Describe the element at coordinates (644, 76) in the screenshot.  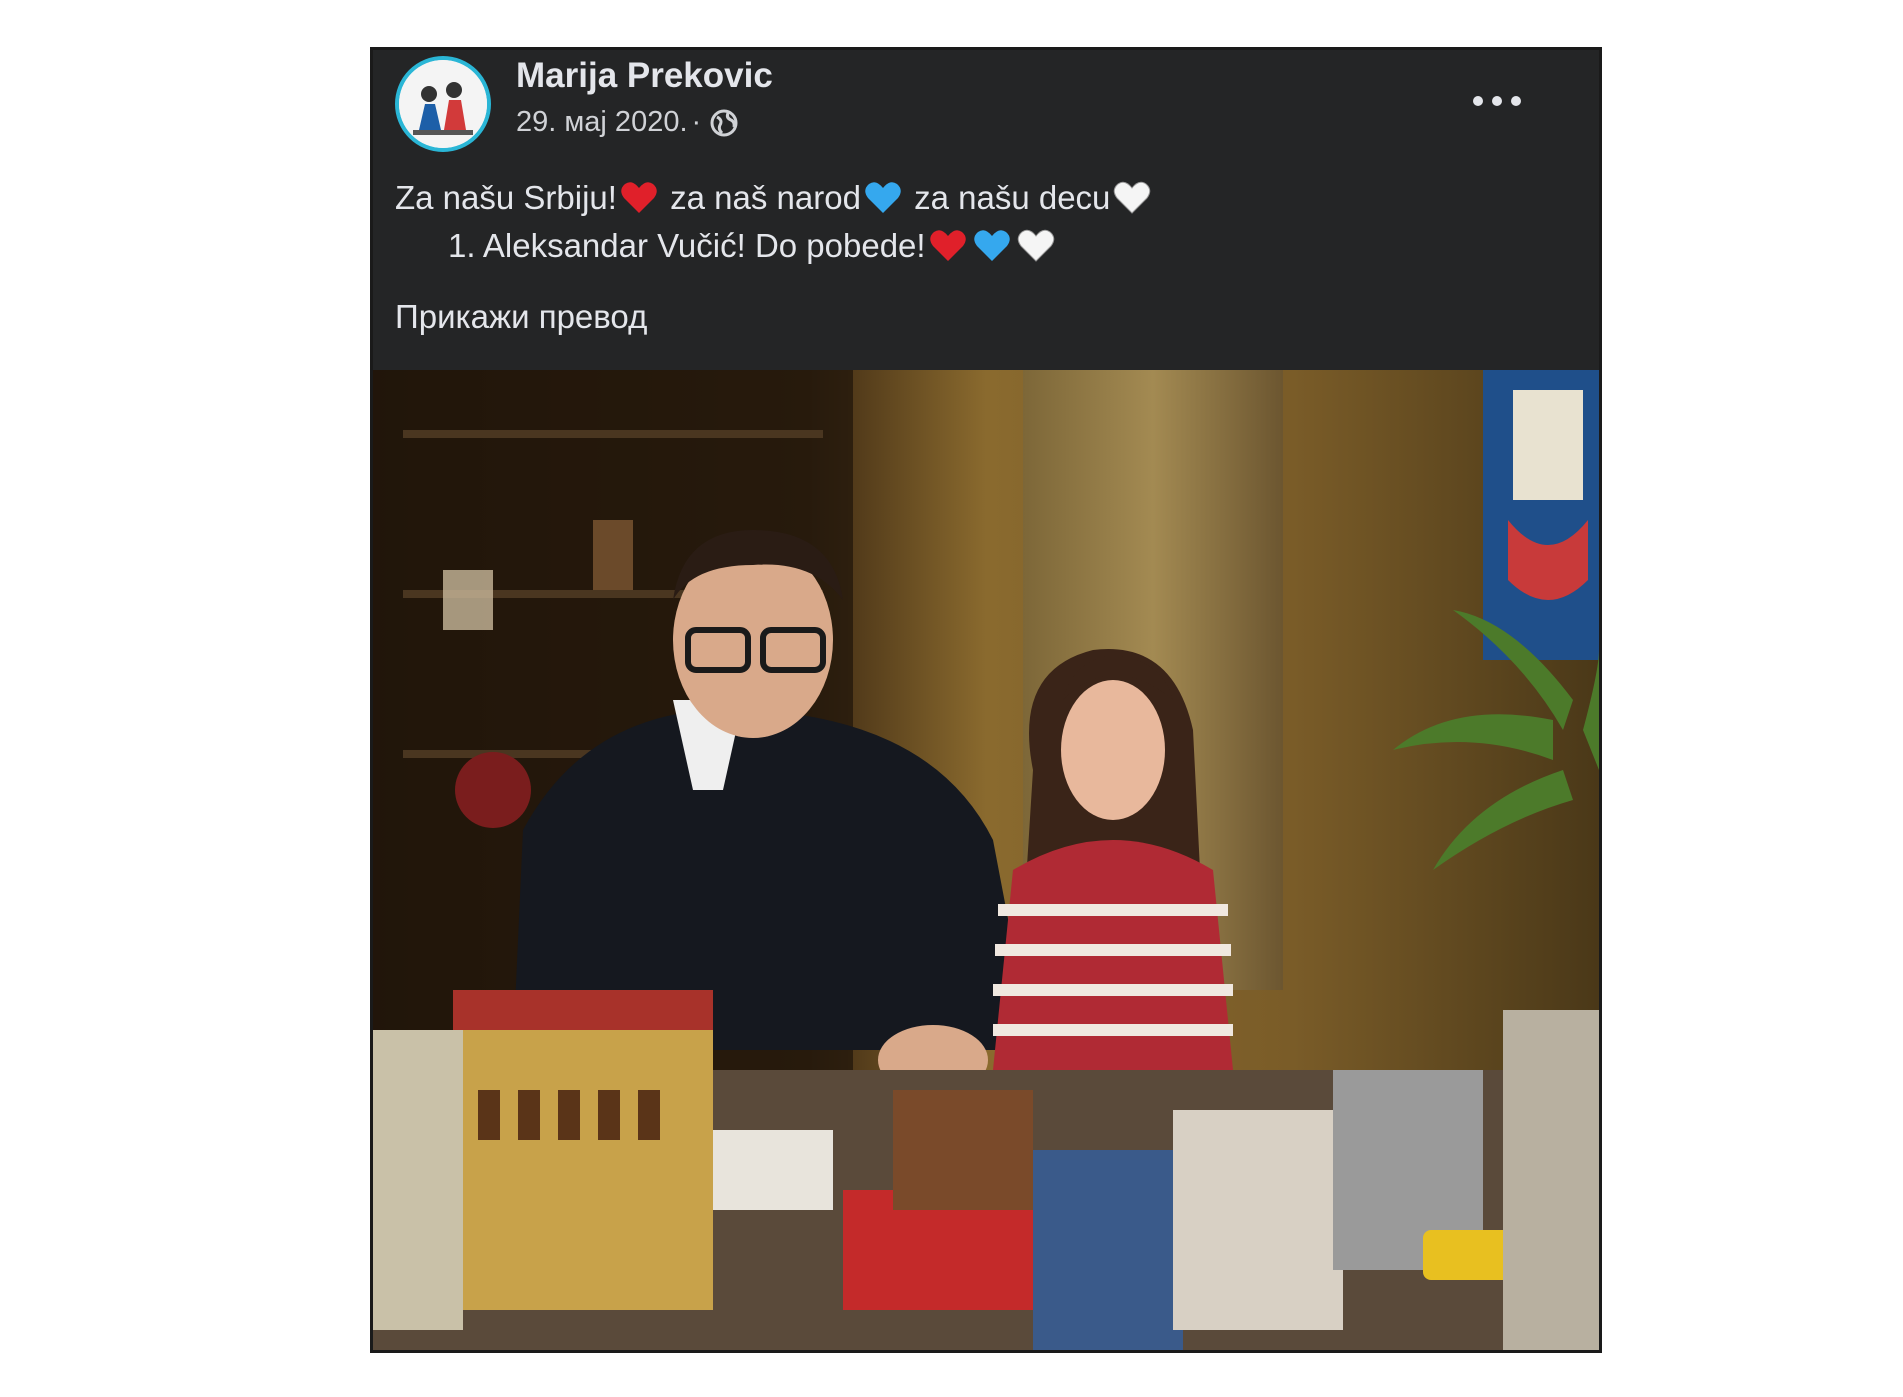
I see `author-name: Marija Prekovic` at that location.